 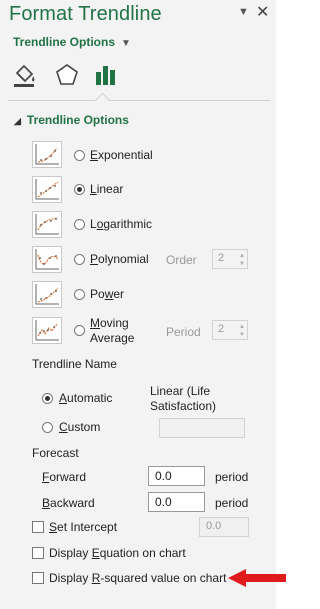 I want to click on options-dropdown-label: Trendline Options, so click(x=64, y=42).